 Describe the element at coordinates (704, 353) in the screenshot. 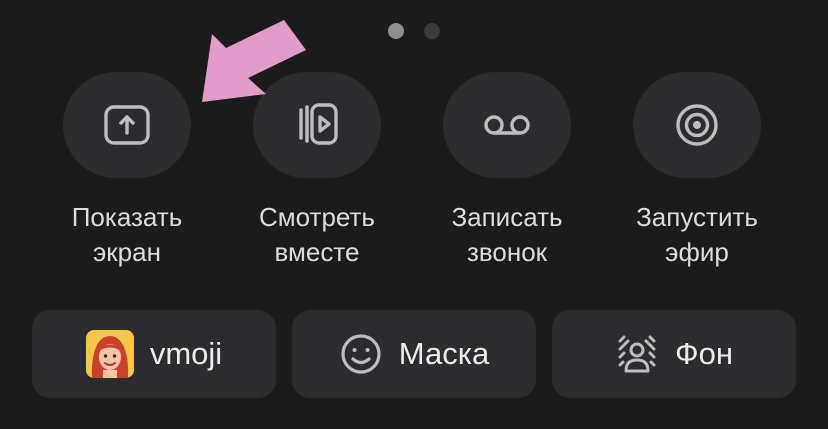

I see `background-label: Фон` at that location.